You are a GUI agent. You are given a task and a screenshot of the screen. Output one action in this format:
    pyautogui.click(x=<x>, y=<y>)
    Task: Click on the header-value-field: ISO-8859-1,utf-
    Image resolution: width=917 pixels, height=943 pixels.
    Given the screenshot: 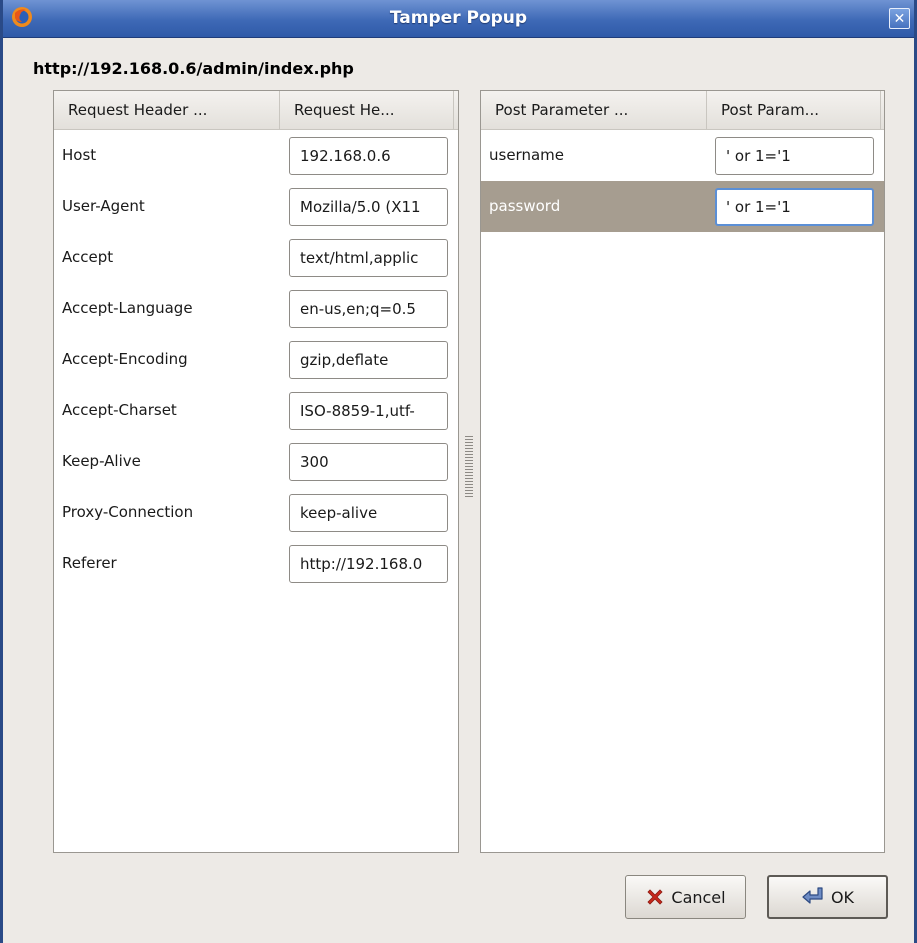 What is the action you would take?
    pyautogui.click(x=368, y=411)
    